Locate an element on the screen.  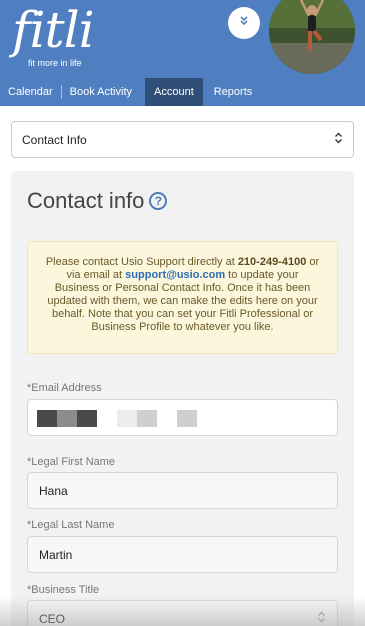
support-phone: 210-249-4100 is located at coordinates (272, 262).